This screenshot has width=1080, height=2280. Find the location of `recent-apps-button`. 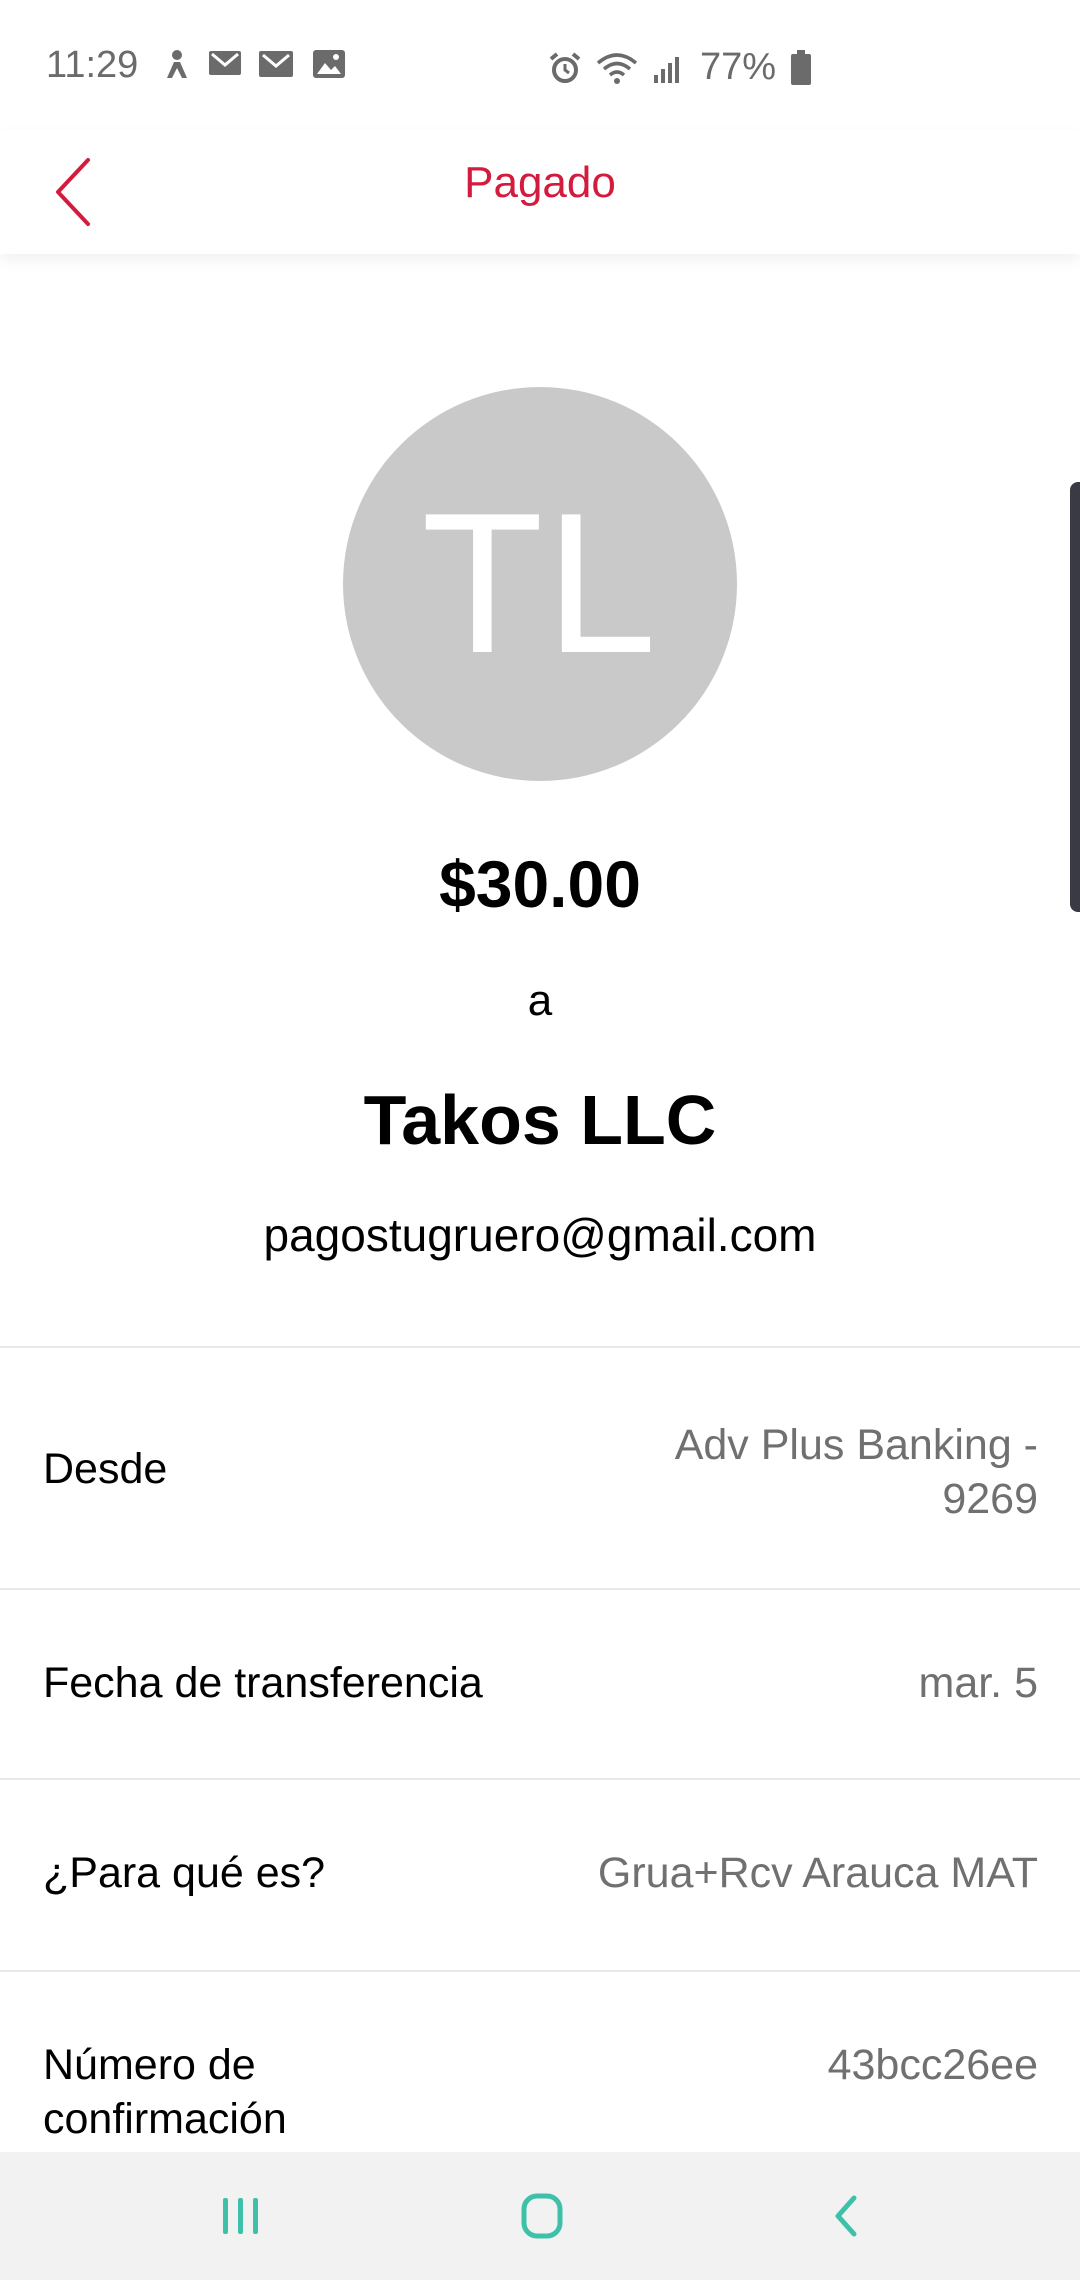

recent-apps-button is located at coordinates (241, 2216).